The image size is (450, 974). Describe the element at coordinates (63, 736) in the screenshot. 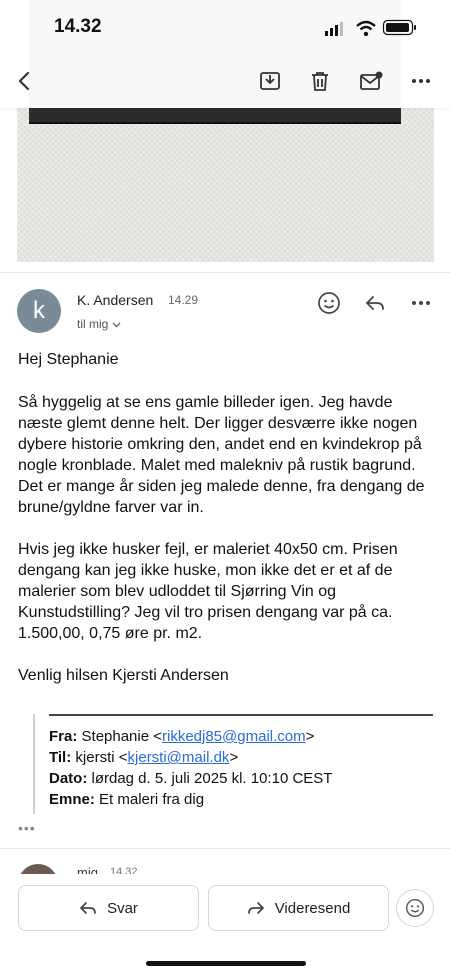

I see `quoted-from-label: Fra:` at that location.